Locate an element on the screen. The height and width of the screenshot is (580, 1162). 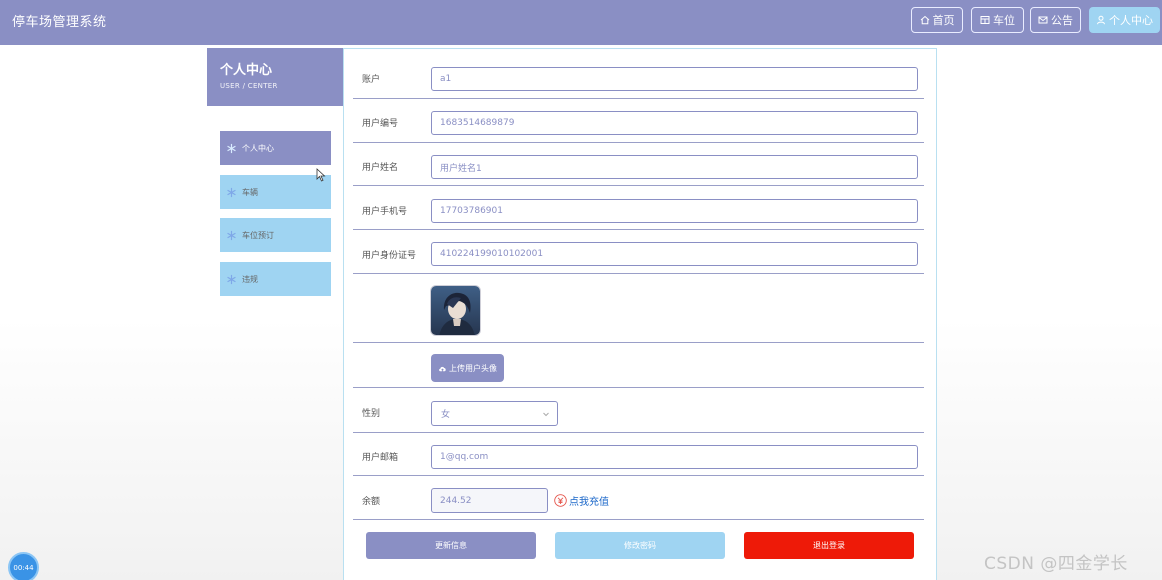
sidebar-header: 个人中心 USER / CENTER is located at coordinates (275, 77).